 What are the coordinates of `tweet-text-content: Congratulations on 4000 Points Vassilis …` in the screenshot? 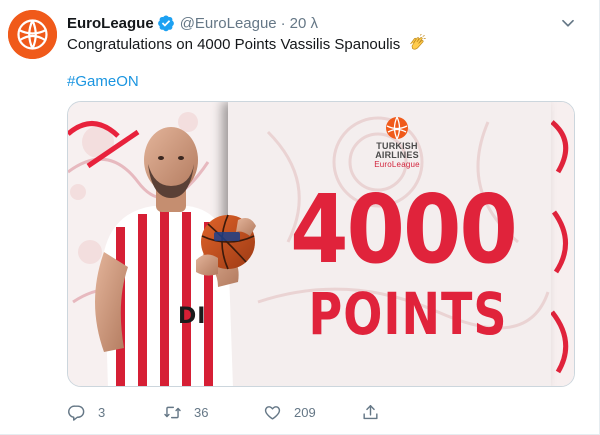 It's located at (234, 44).